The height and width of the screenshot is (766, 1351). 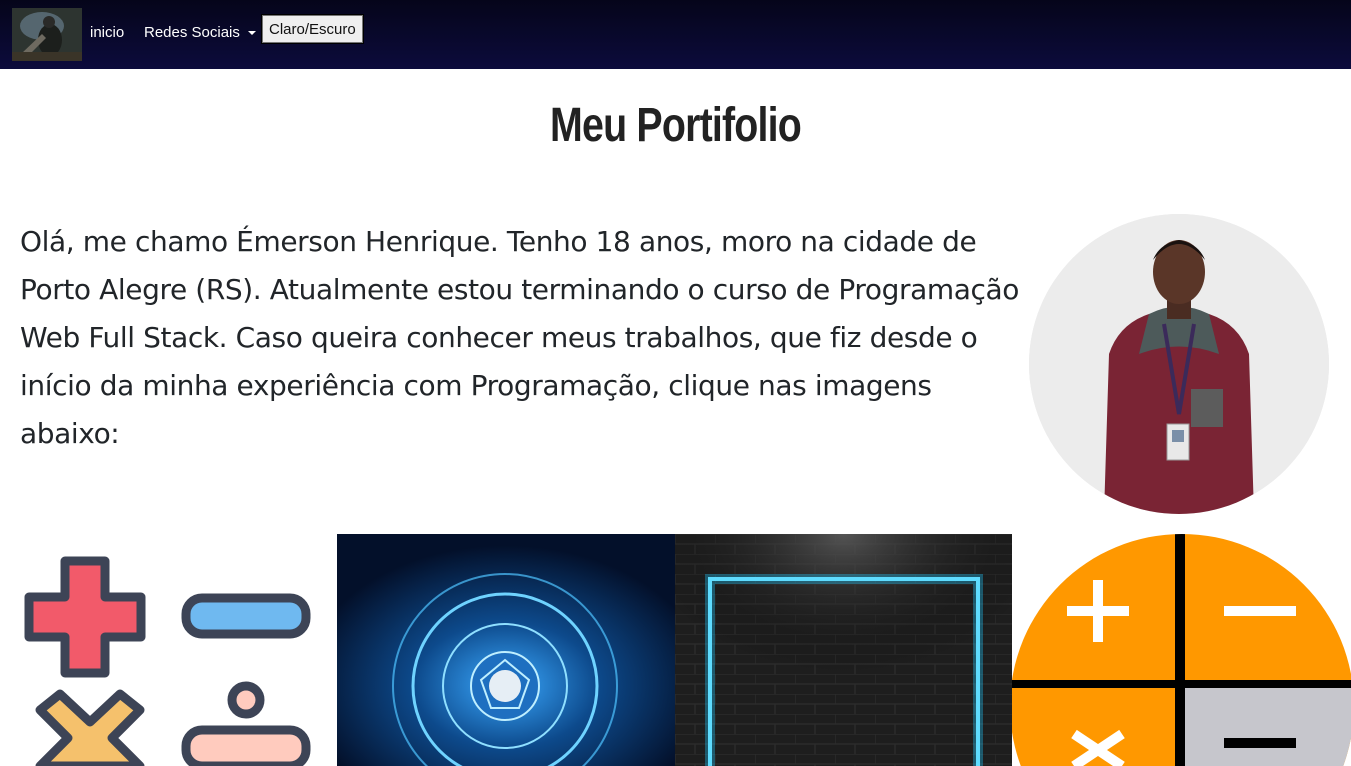 I want to click on profile-logo-icon, so click(x=47, y=34).